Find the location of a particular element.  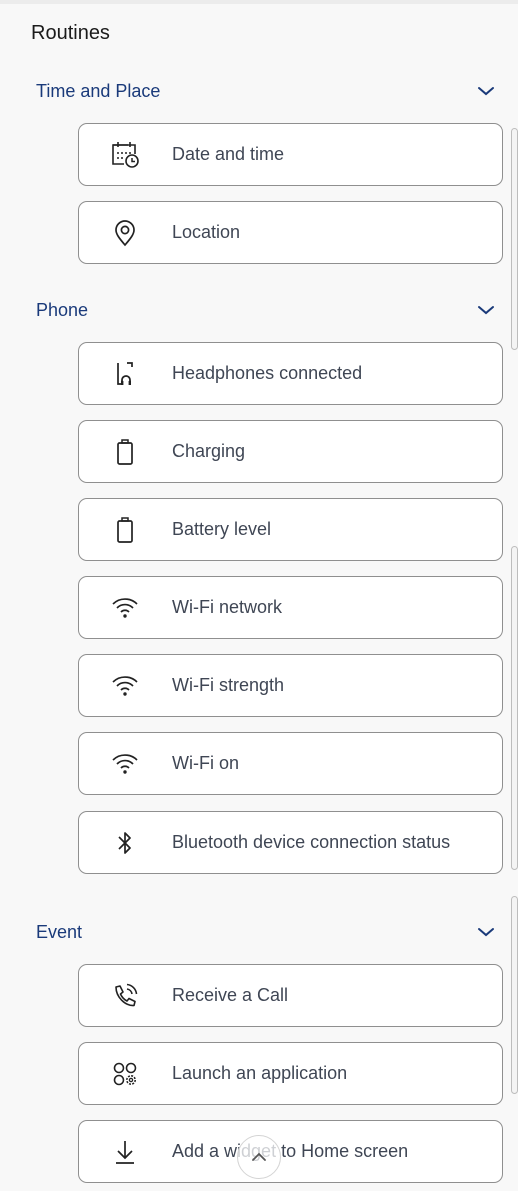

section-label: Event is located at coordinates (59, 931).